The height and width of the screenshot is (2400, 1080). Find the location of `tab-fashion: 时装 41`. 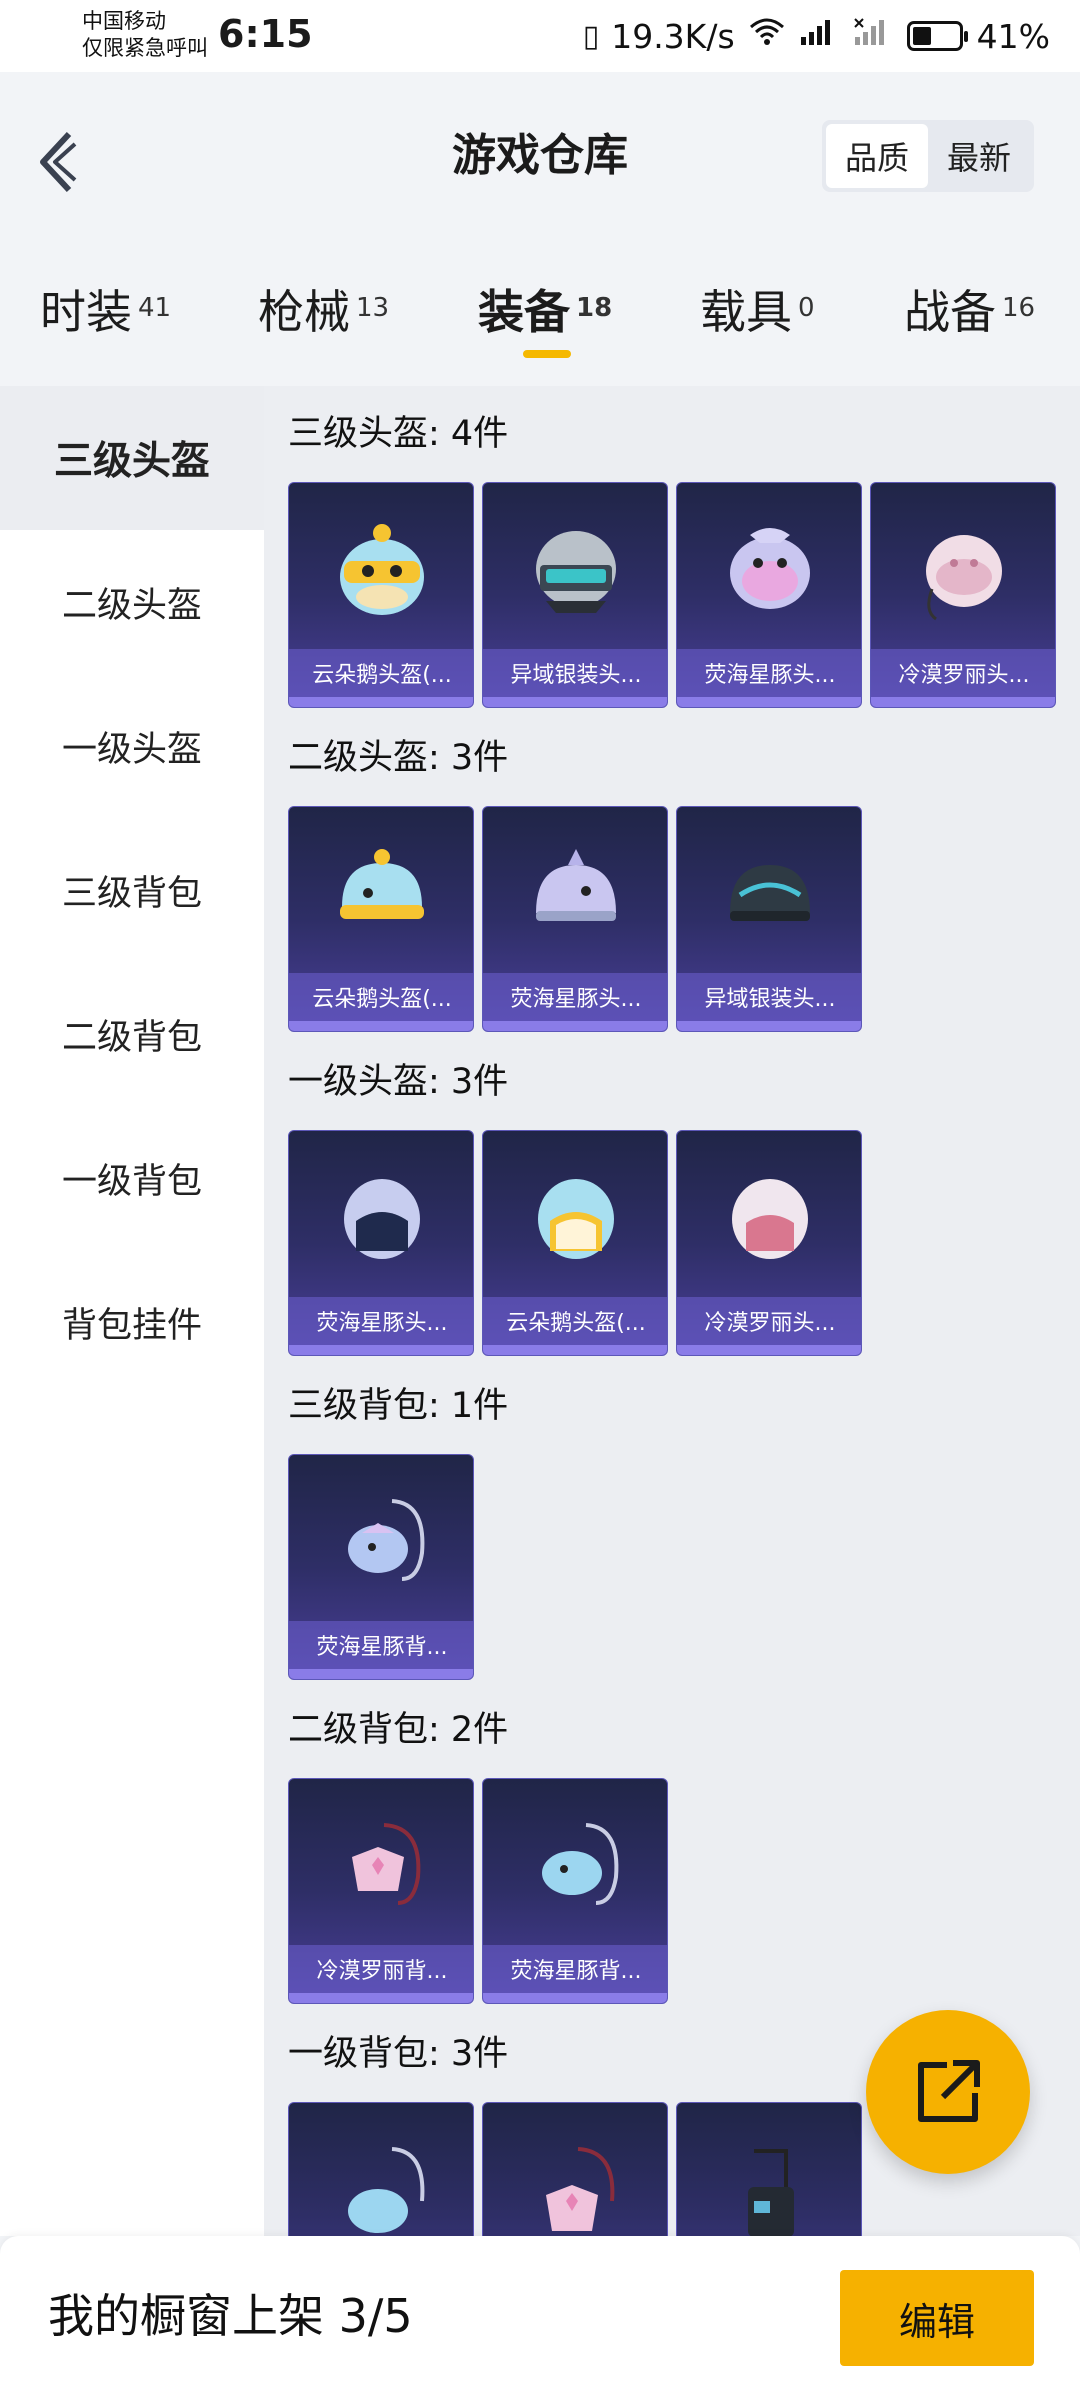

tab-fashion: 时装 41 is located at coordinates (105, 322).